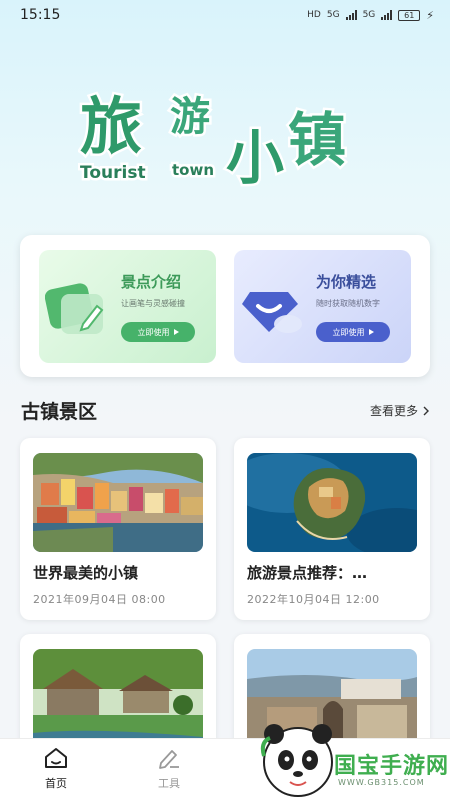  What do you see at coordinates (351, 15) in the screenshot?
I see `signal-icon` at bounding box center [351, 15].